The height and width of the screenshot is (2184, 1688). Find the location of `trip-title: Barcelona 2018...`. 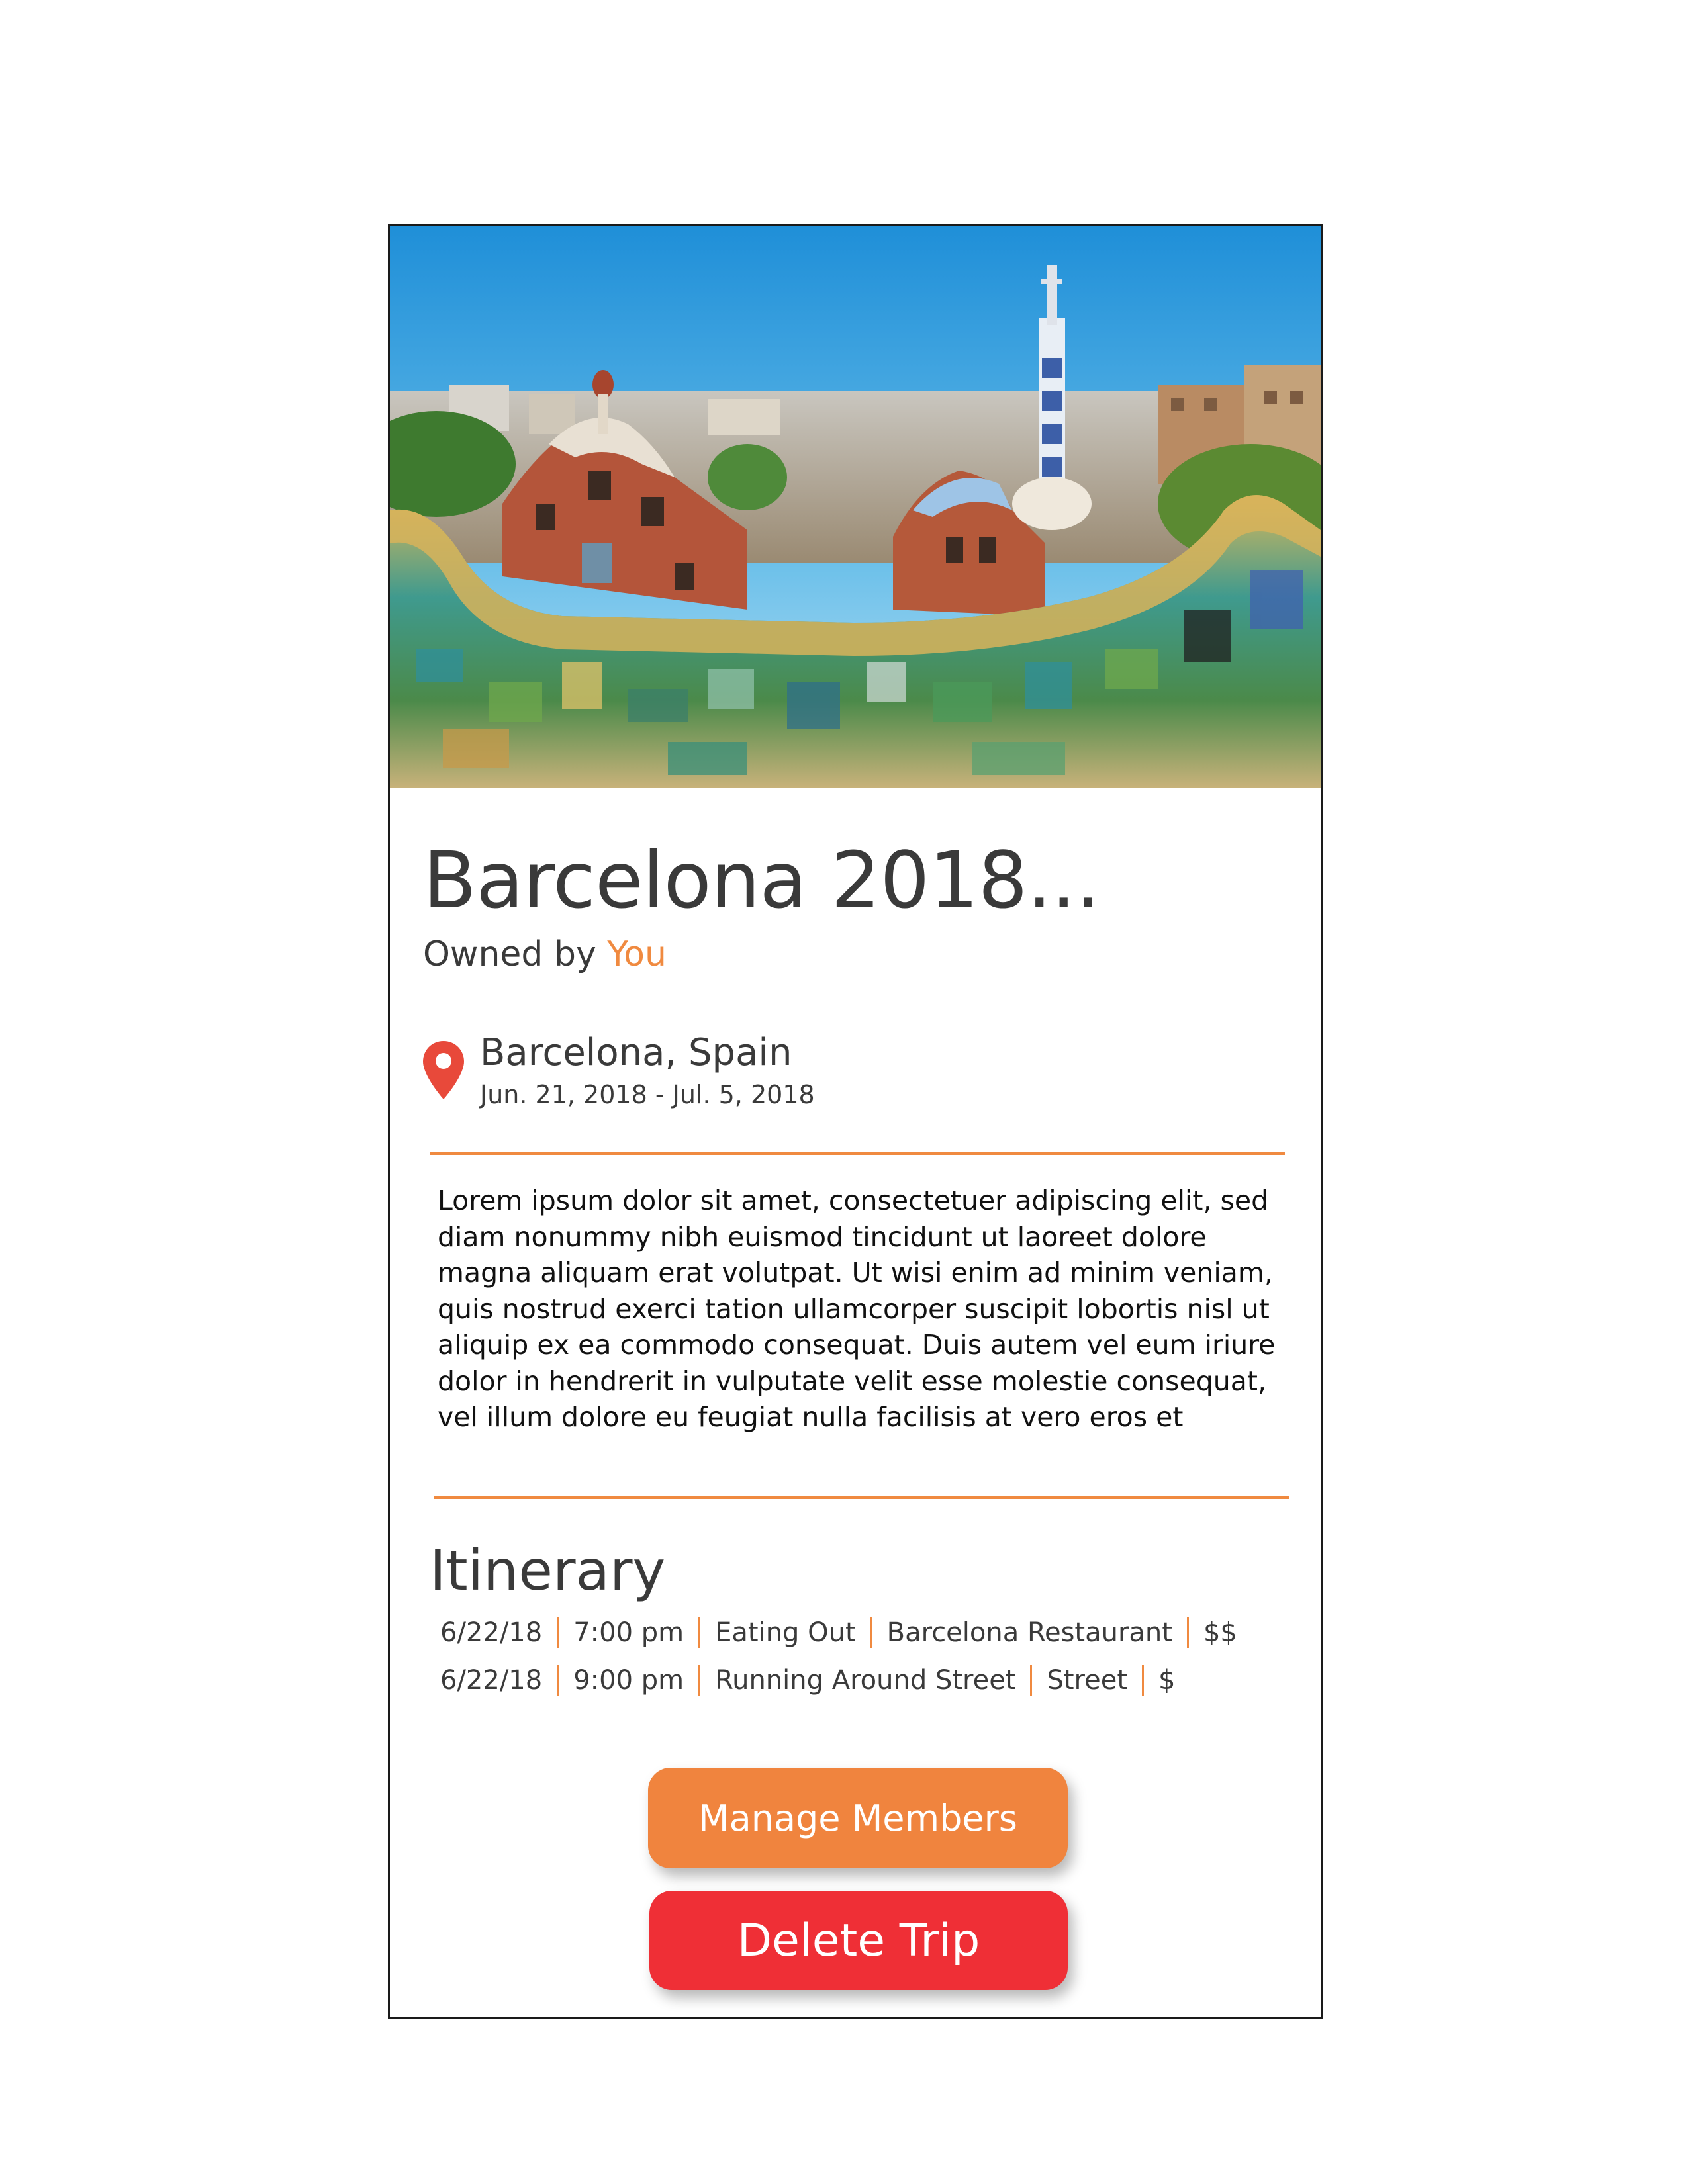

trip-title: Barcelona 2018... is located at coordinates (761, 880).